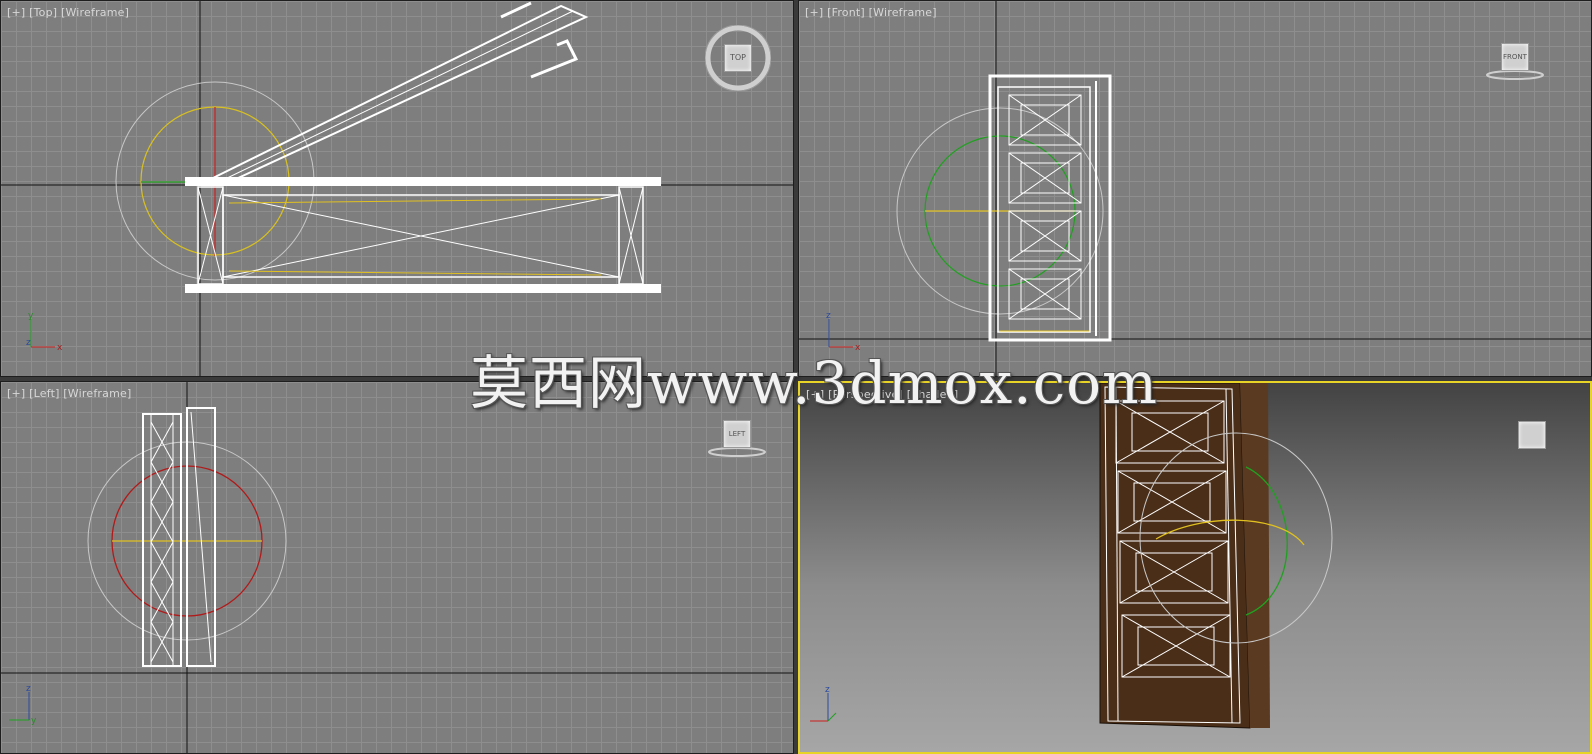  Describe the element at coordinates (846, 12) in the screenshot. I see `viewport-point-of-view: [Front]` at that location.